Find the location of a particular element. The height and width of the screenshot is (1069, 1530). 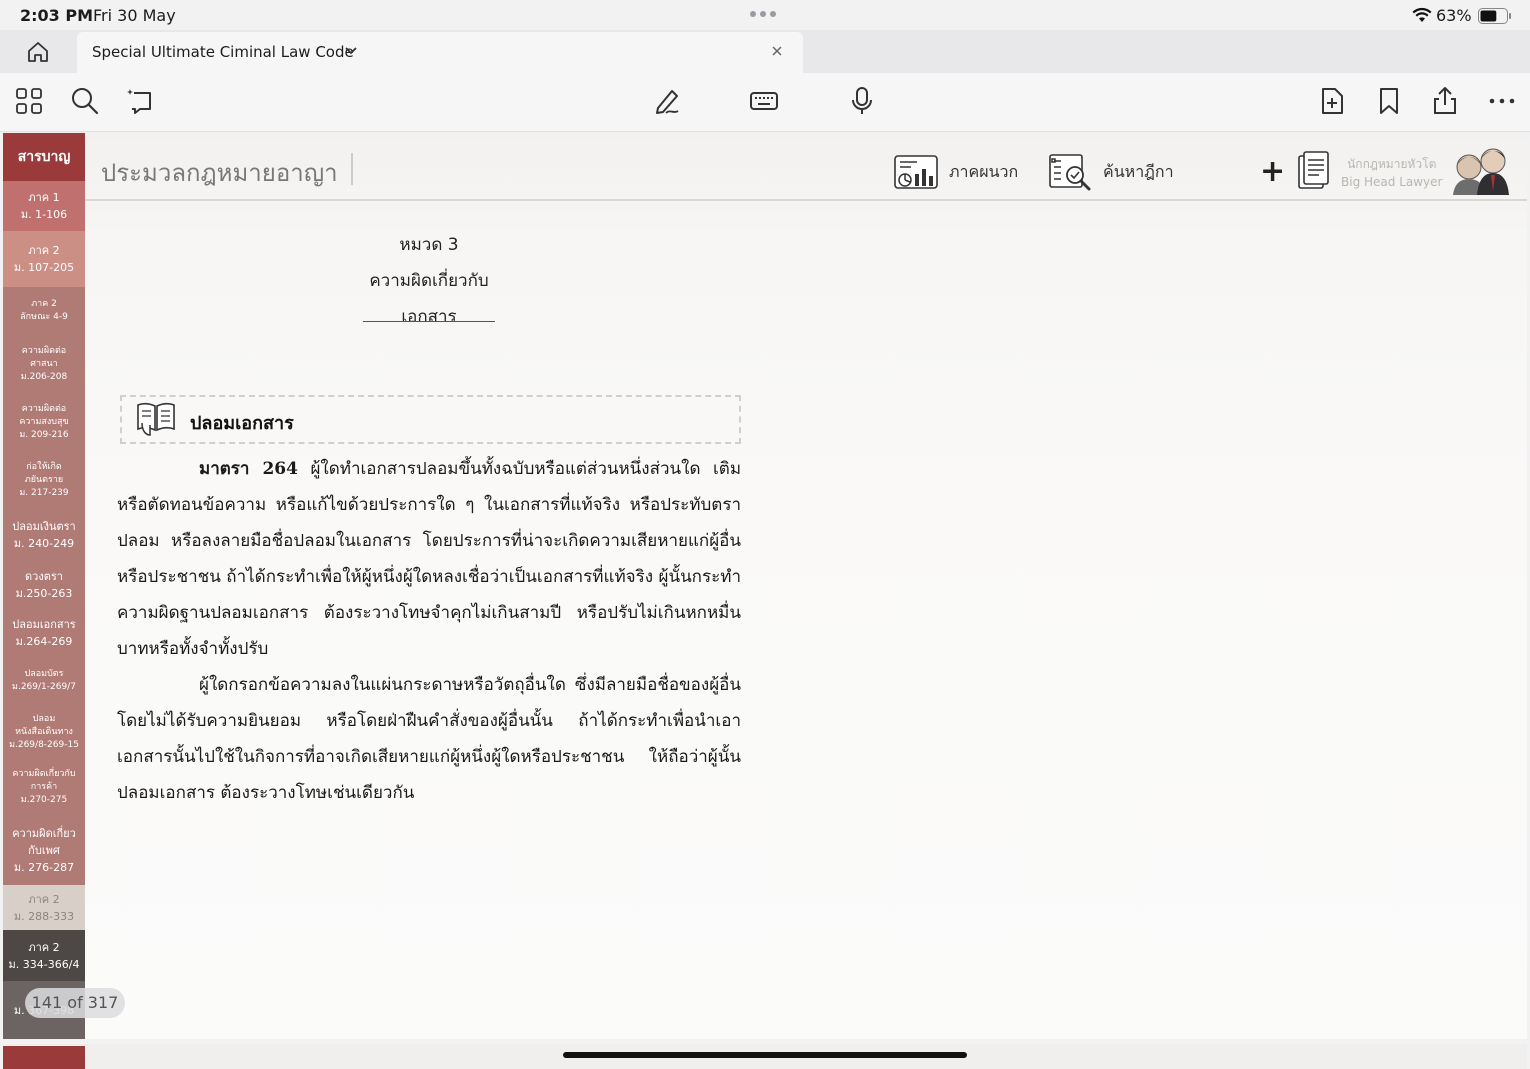

tab-title: Special Ultimate Ciminal Law Code is located at coordinates (223, 52).